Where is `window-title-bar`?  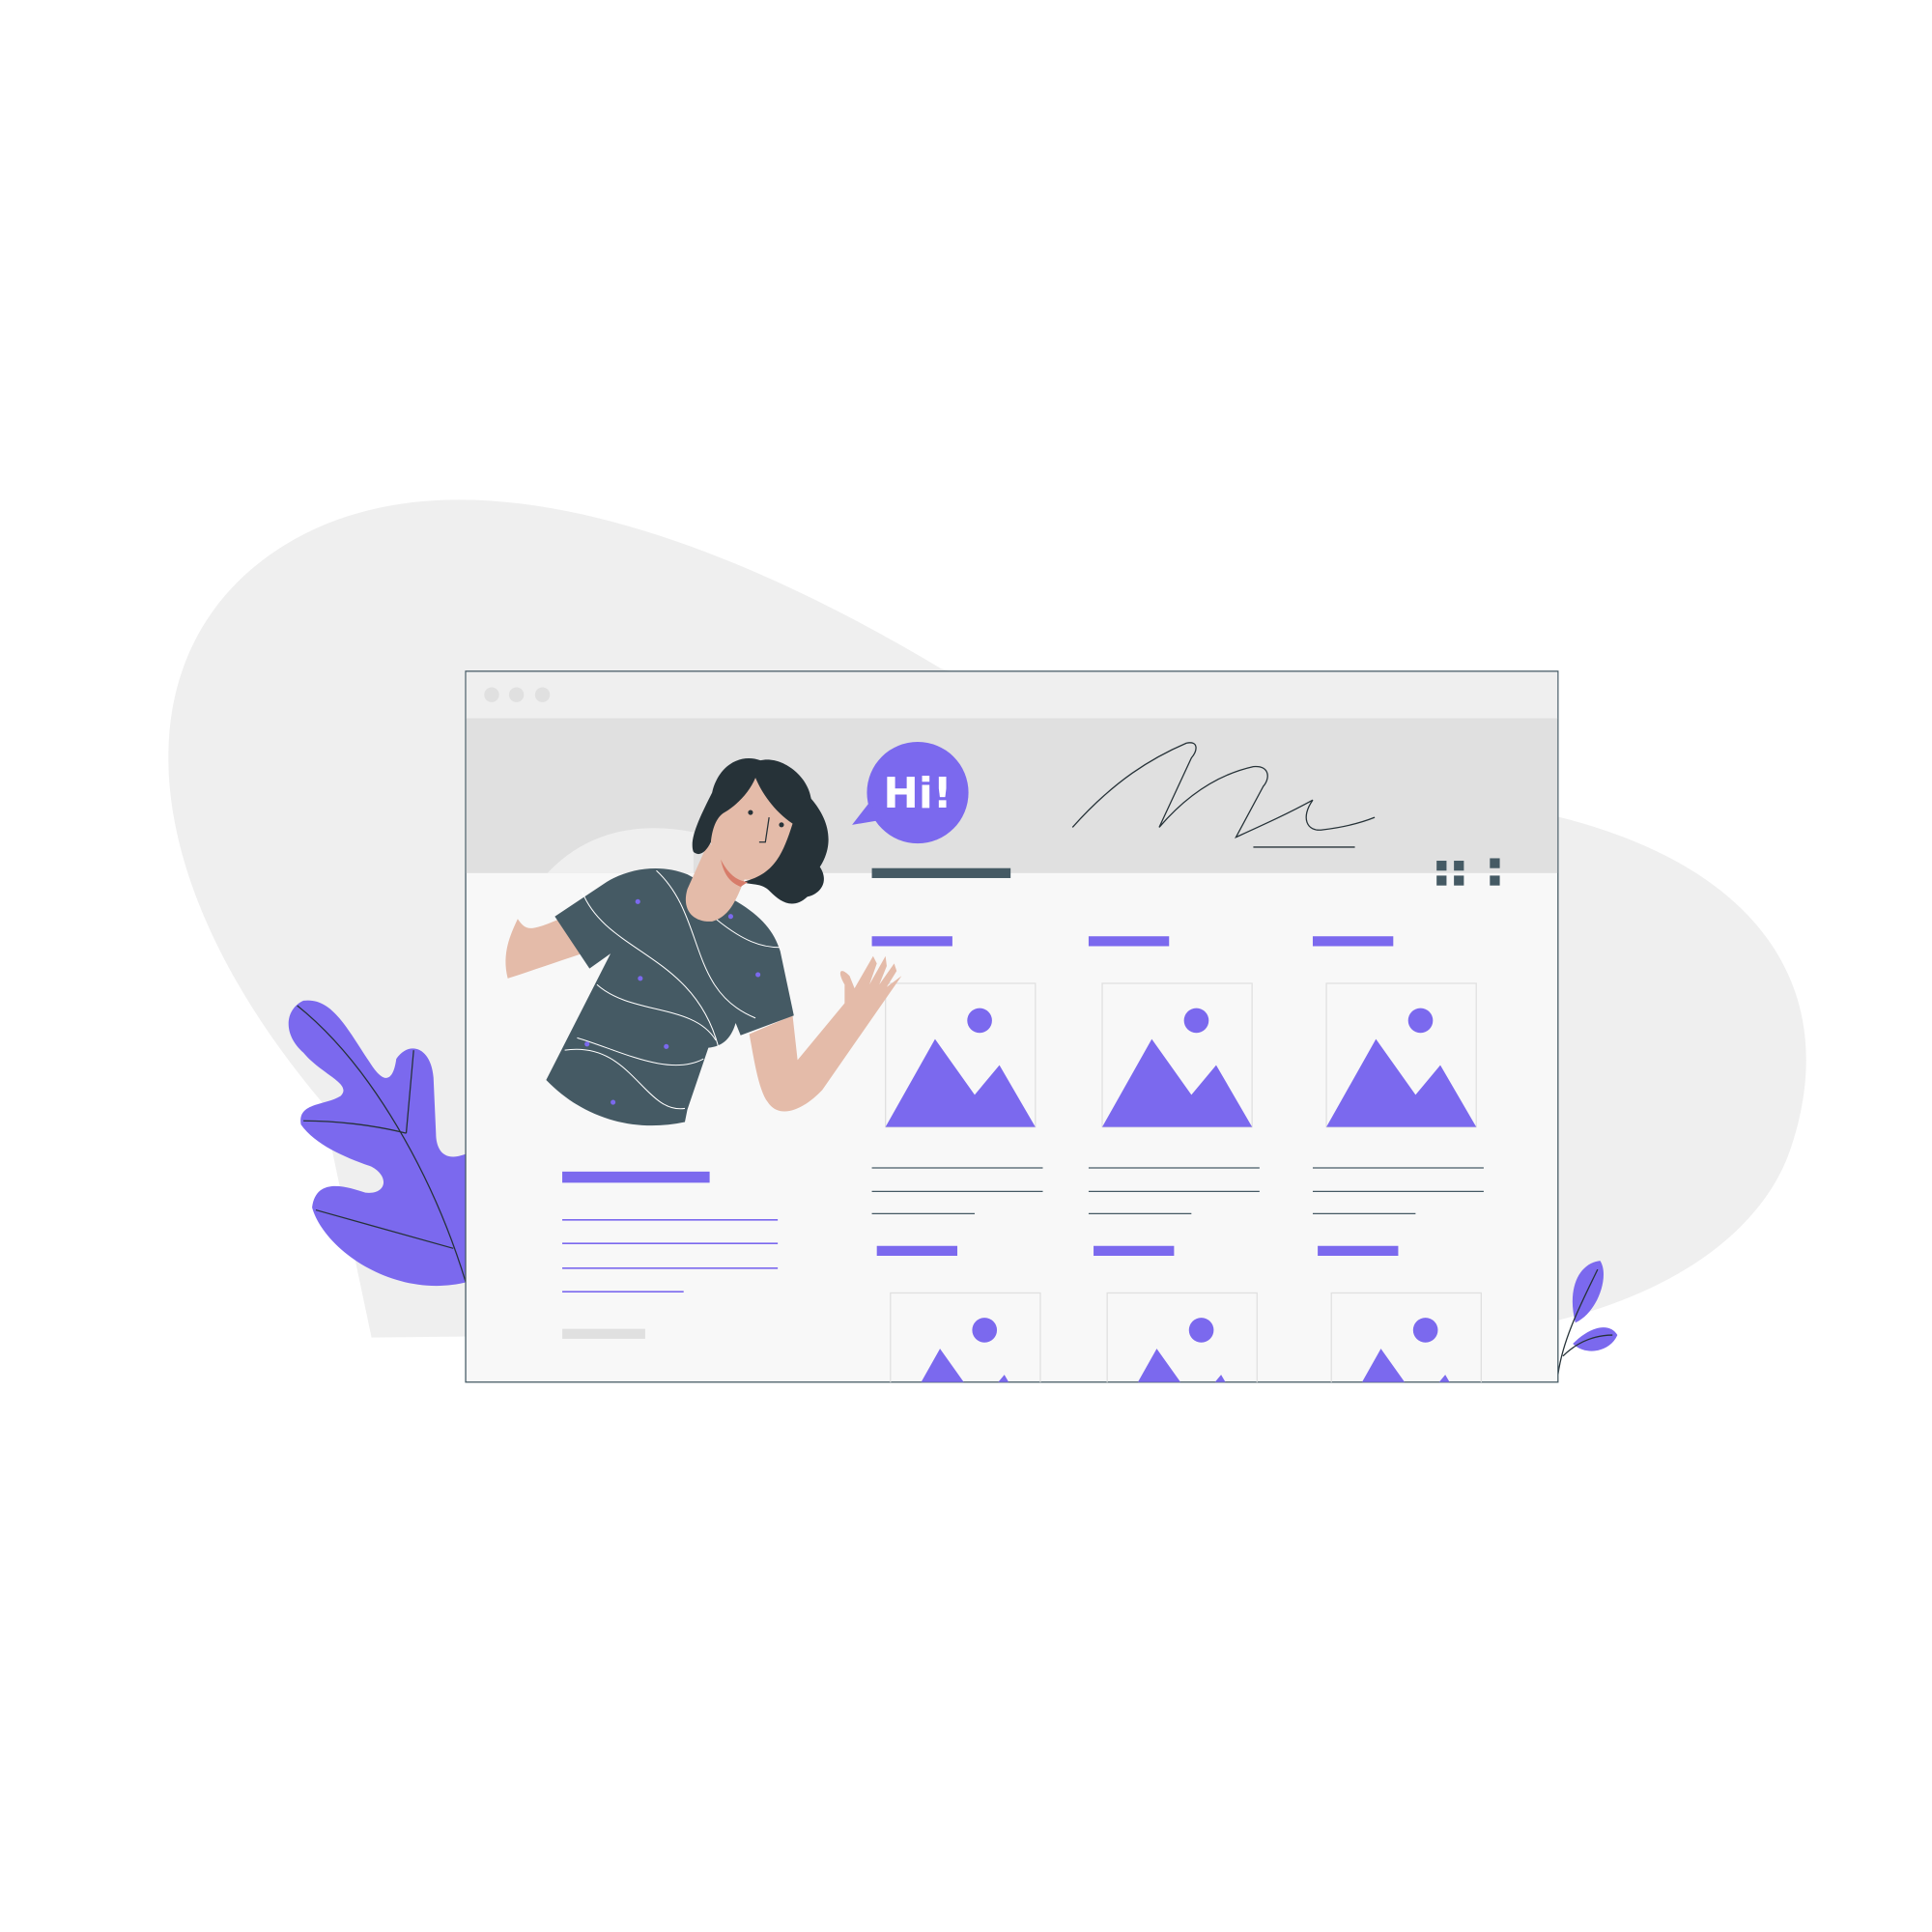 window-title-bar is located at coordinates (1012, 695).